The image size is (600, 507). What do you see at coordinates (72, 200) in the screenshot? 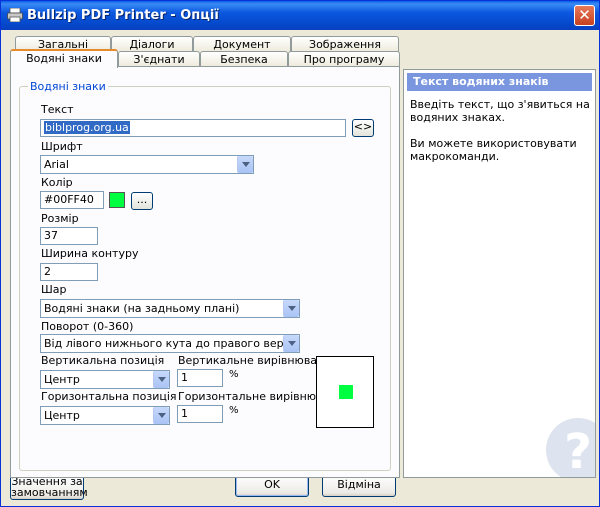
I see `color-input: #00FF40` at bounding box center [72, 200].